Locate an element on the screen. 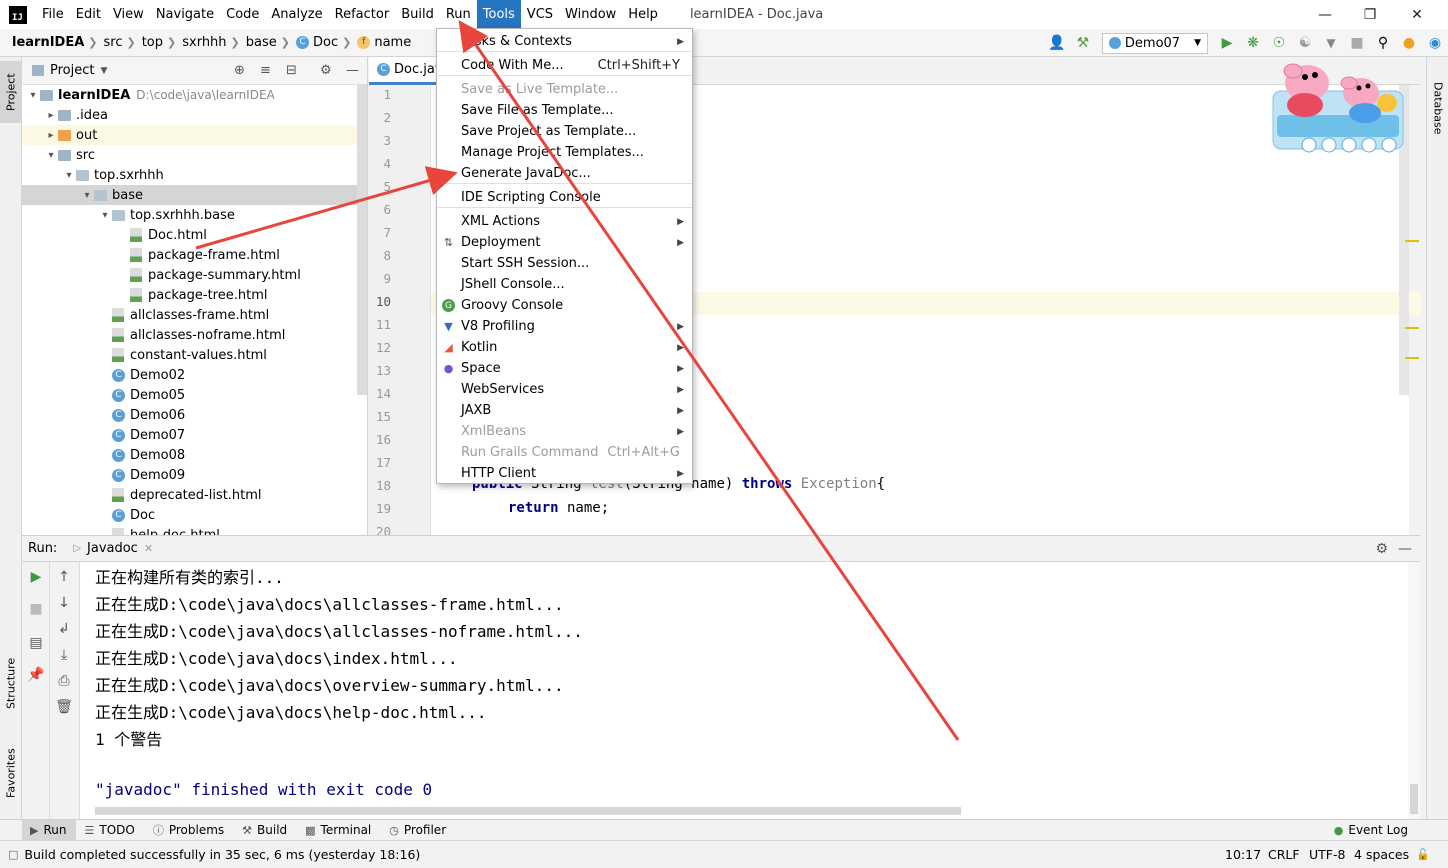 The height and width of the screenshot is (868, 1448). line-number: 19 is located at coordinates (380, 508).